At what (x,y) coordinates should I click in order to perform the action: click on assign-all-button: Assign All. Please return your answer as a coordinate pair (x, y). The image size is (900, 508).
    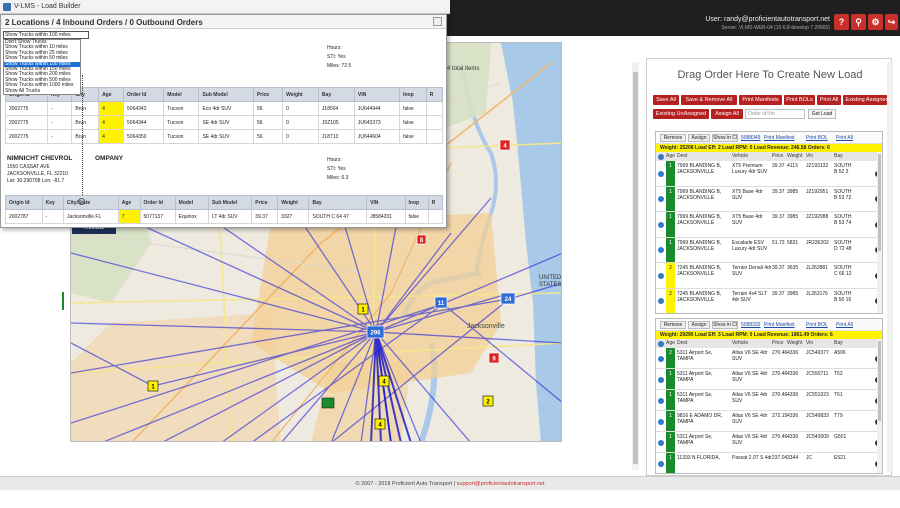
    Looking at the image, I should click on (727, 114).